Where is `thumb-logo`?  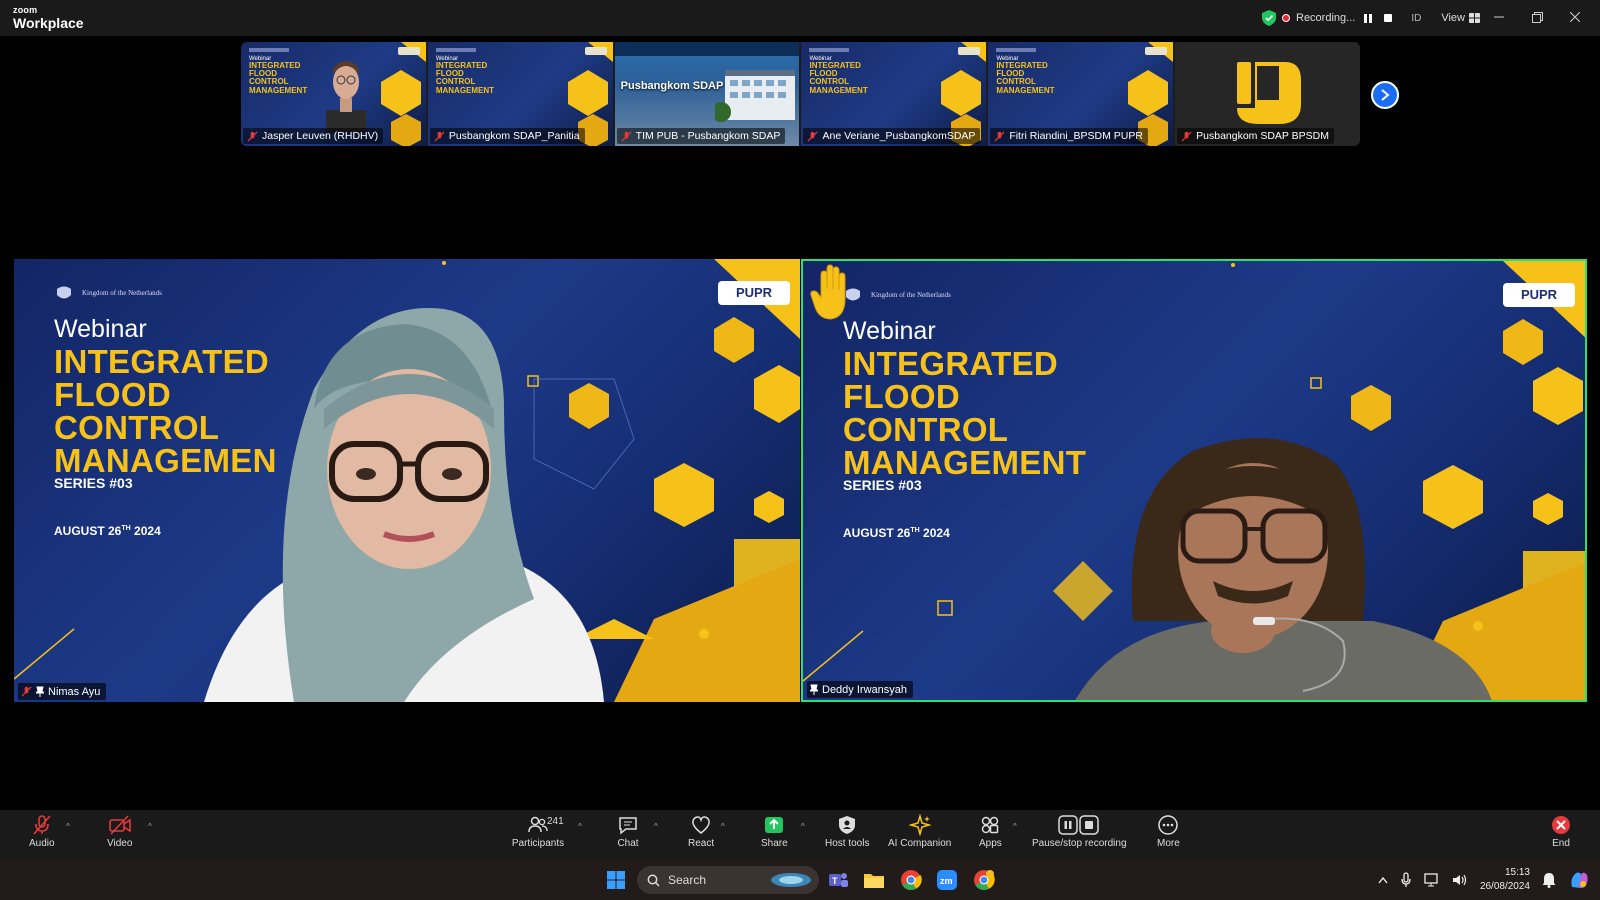
thumb-logo is located at coordinates (1016, 50).